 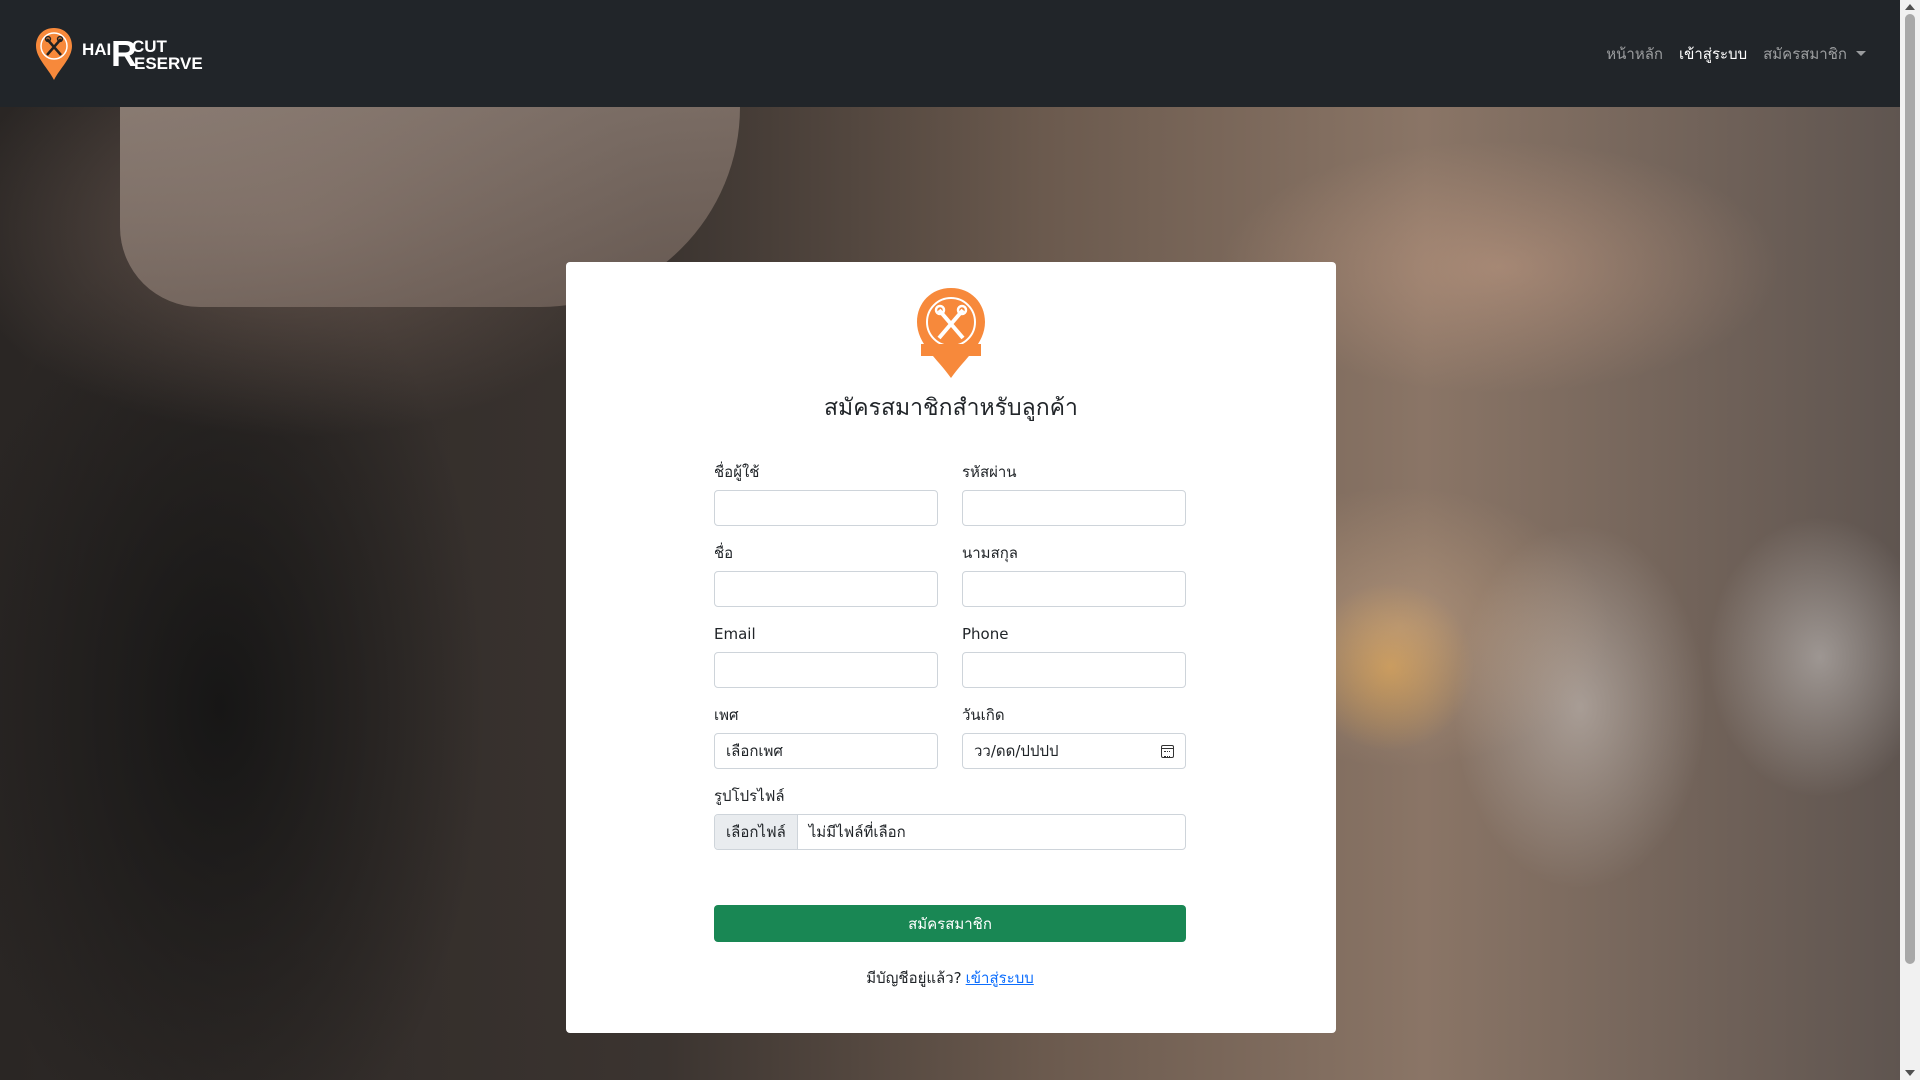 What do you see at coordinates (1016, 751) in the screenshot?
I see `birthdate-placeholder: วว/ดด/ปปปป` at bounding box center [1016, 751].